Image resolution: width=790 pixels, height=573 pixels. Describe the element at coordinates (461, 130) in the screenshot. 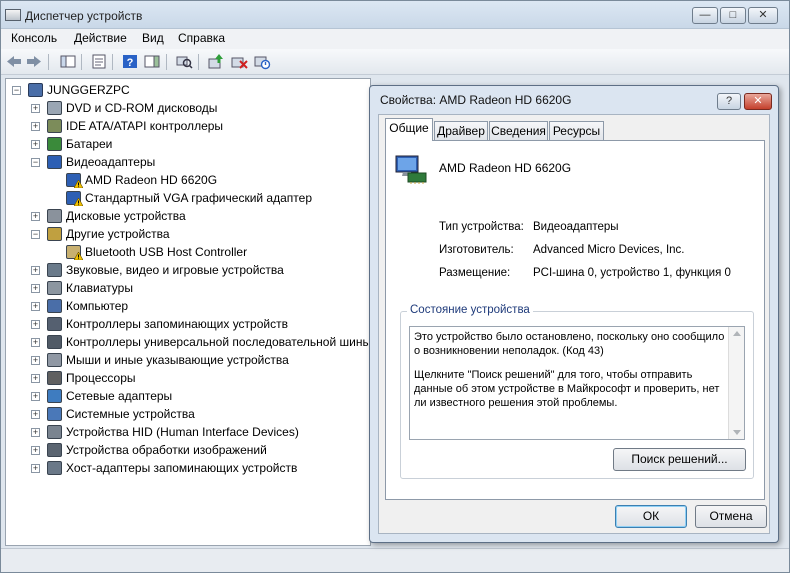

I see `tab-driver: Драйвер` at that location.